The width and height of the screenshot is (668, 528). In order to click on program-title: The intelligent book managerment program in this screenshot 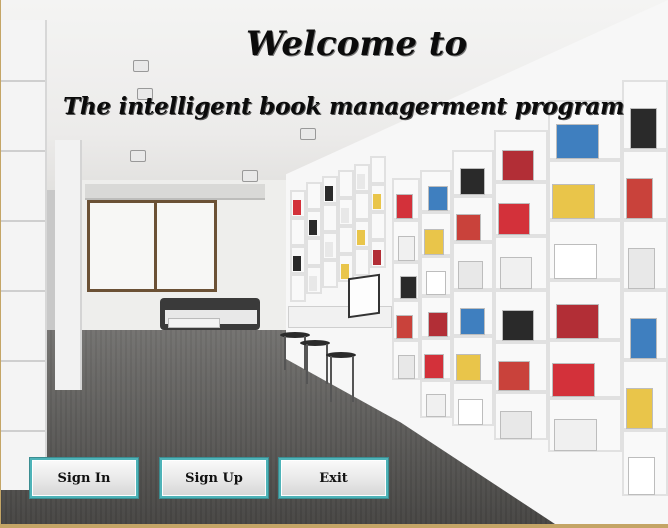, I will do `click(344, 106)`.